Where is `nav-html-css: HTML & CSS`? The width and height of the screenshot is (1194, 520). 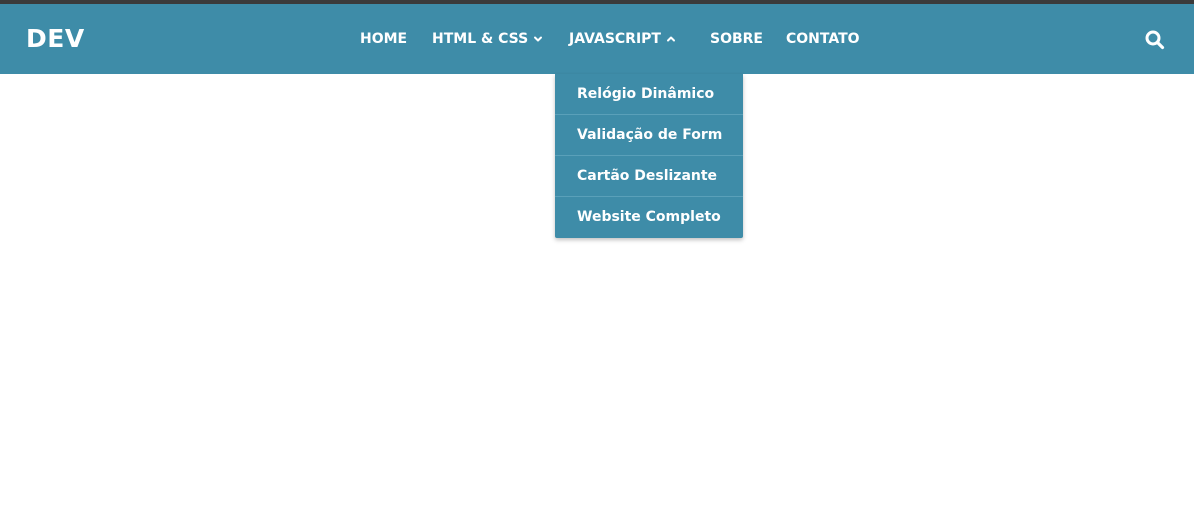 nav-html-css: HTML & CSS is located at coordinates (487, 39).